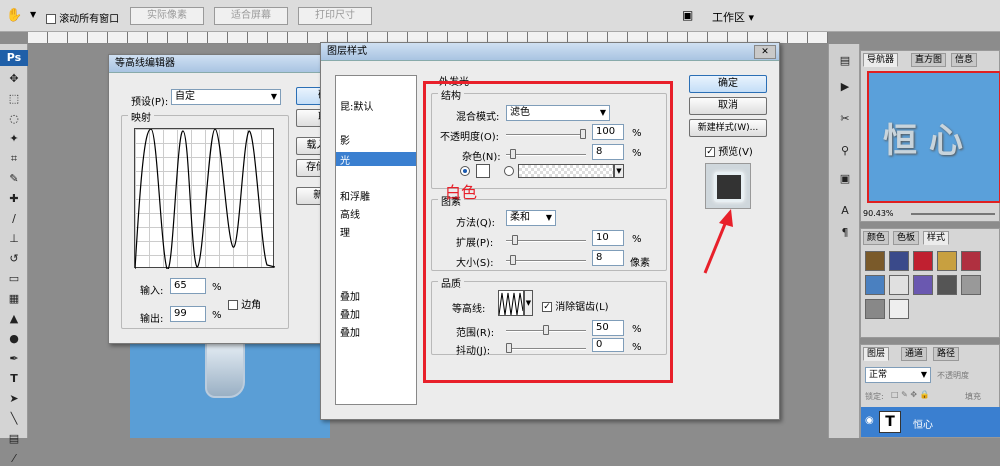  What do you see at coordinates (51, 19) in the screenshot?
I see `scroll-all-checkbox` at bounding box center [51, 19].